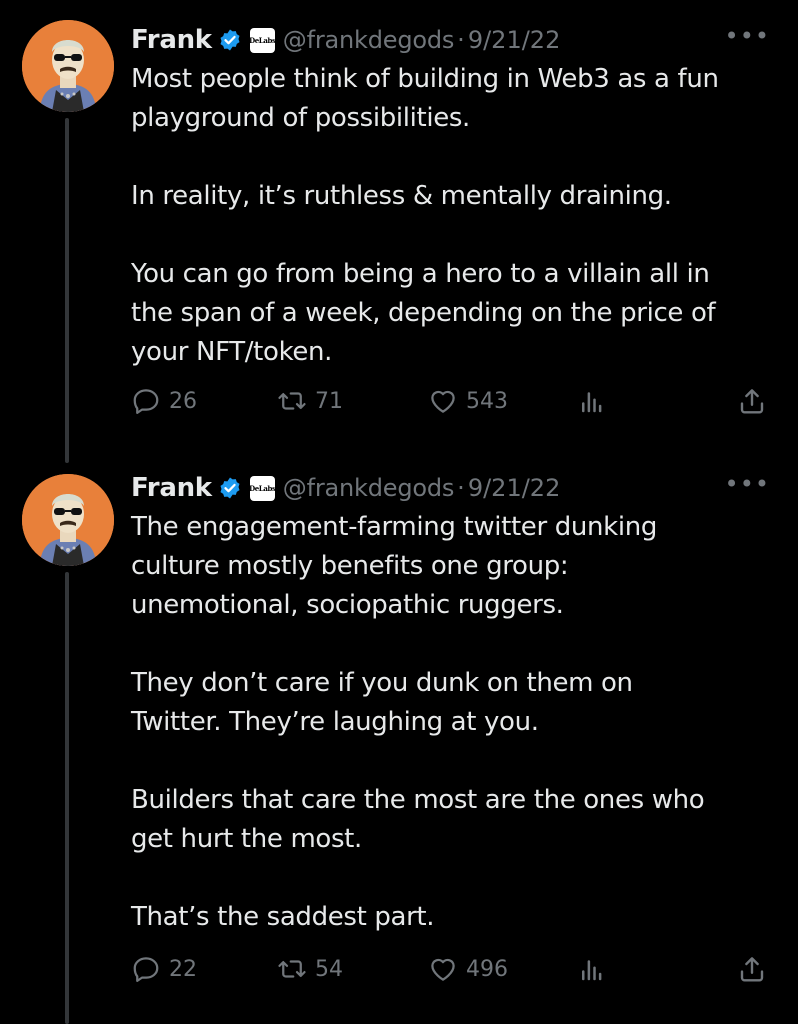 The width and height of the screenshot is (798, 1024). Describe the element at coordinates (350, 566) in the screenshot. I see `paragraph-line: culture mostly benefits one group:` at that location.